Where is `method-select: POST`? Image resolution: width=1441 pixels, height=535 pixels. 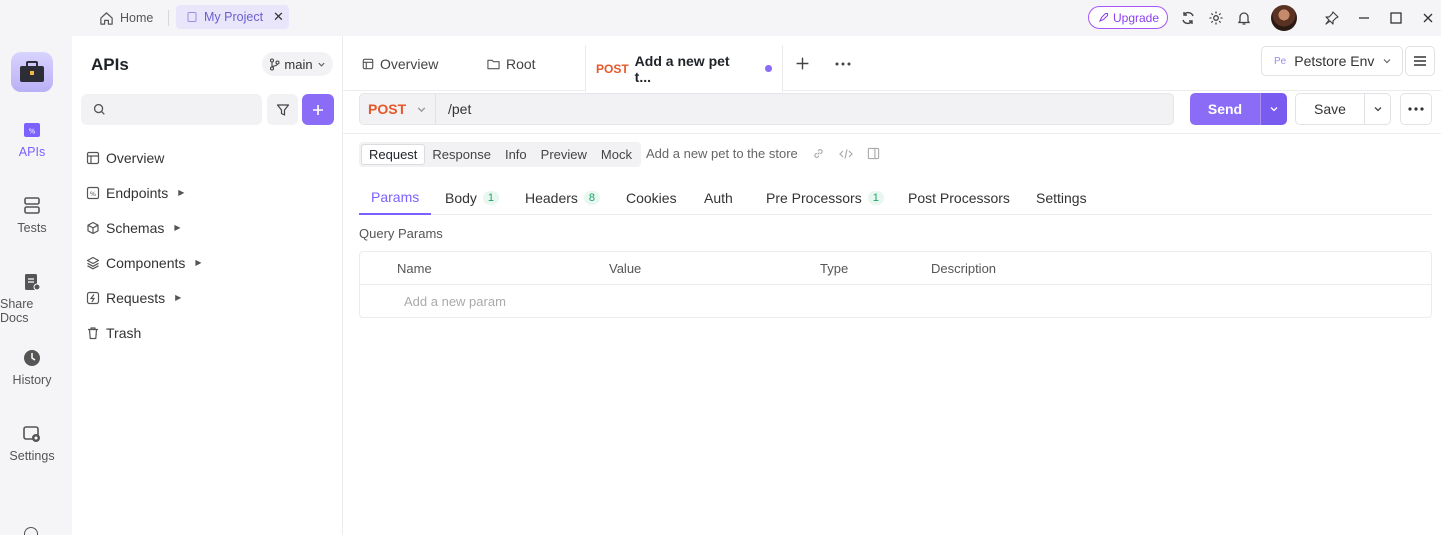
method-select: POST is located at coordinates (398, 109).